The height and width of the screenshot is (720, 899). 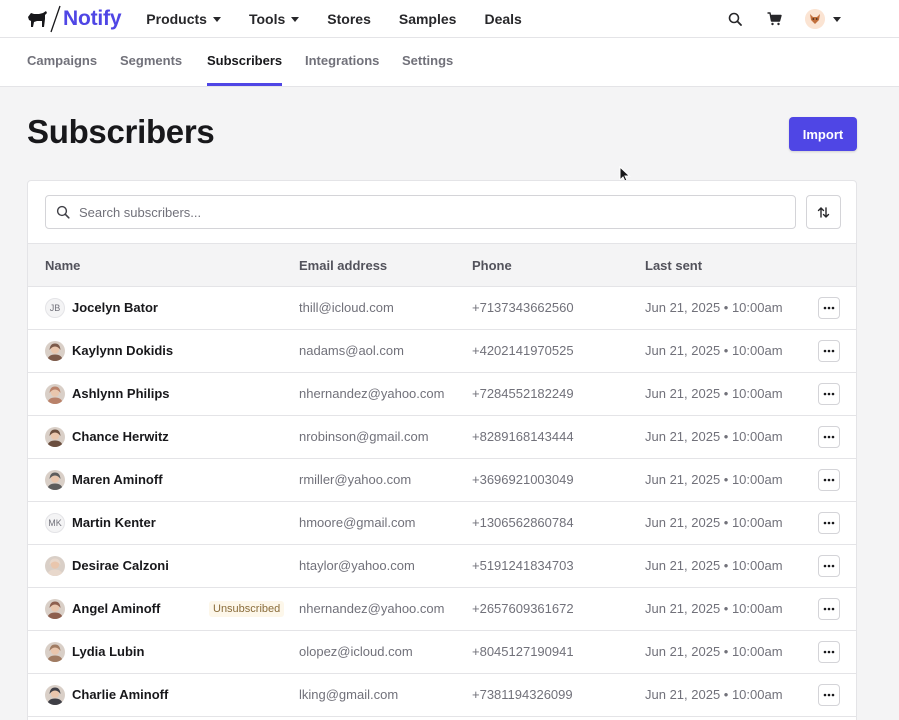 What do you see at coordinates (428, 19) in the screenshot?
I see `nav-samples: Samples` at bounding box center [428, 19].